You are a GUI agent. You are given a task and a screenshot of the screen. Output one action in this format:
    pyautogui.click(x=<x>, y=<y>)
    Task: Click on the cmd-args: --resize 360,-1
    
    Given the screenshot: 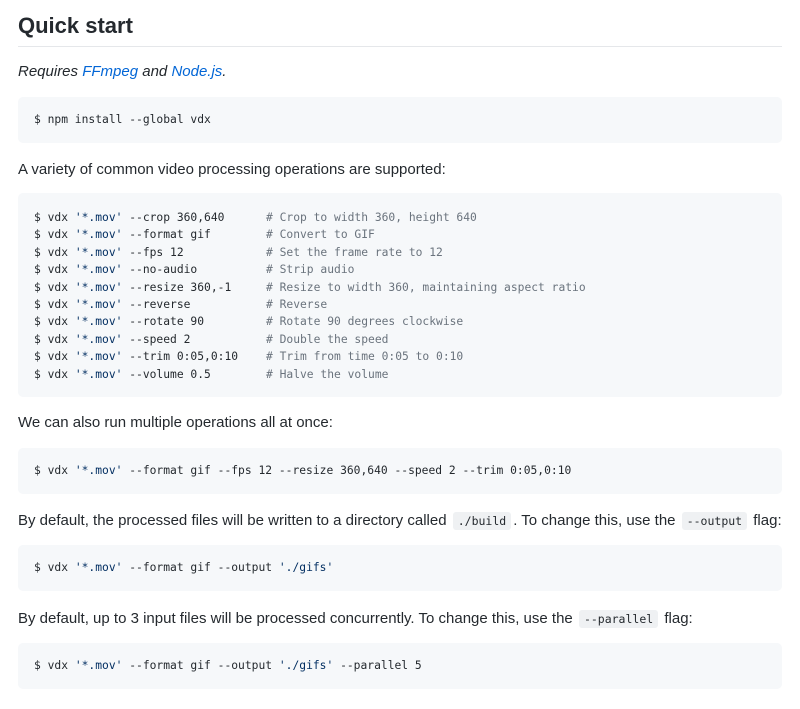 What is the action you would take?
    pyautogui.click(x=177, y=287)
    